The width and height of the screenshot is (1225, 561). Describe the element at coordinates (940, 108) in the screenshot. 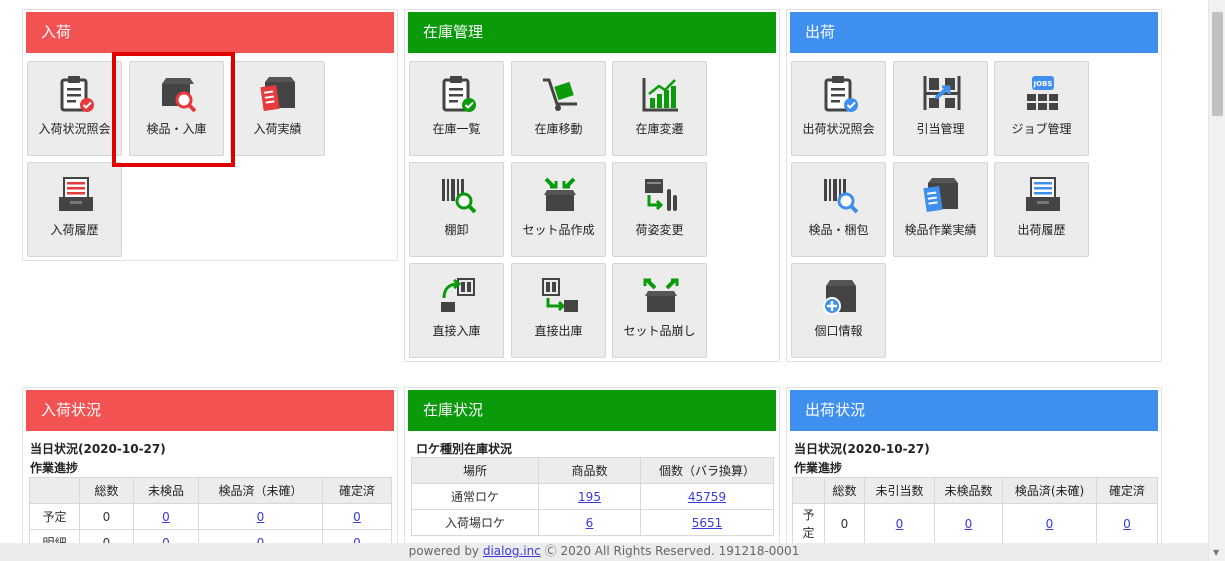

I see `allocation-management-button: 引当管理` at that location.